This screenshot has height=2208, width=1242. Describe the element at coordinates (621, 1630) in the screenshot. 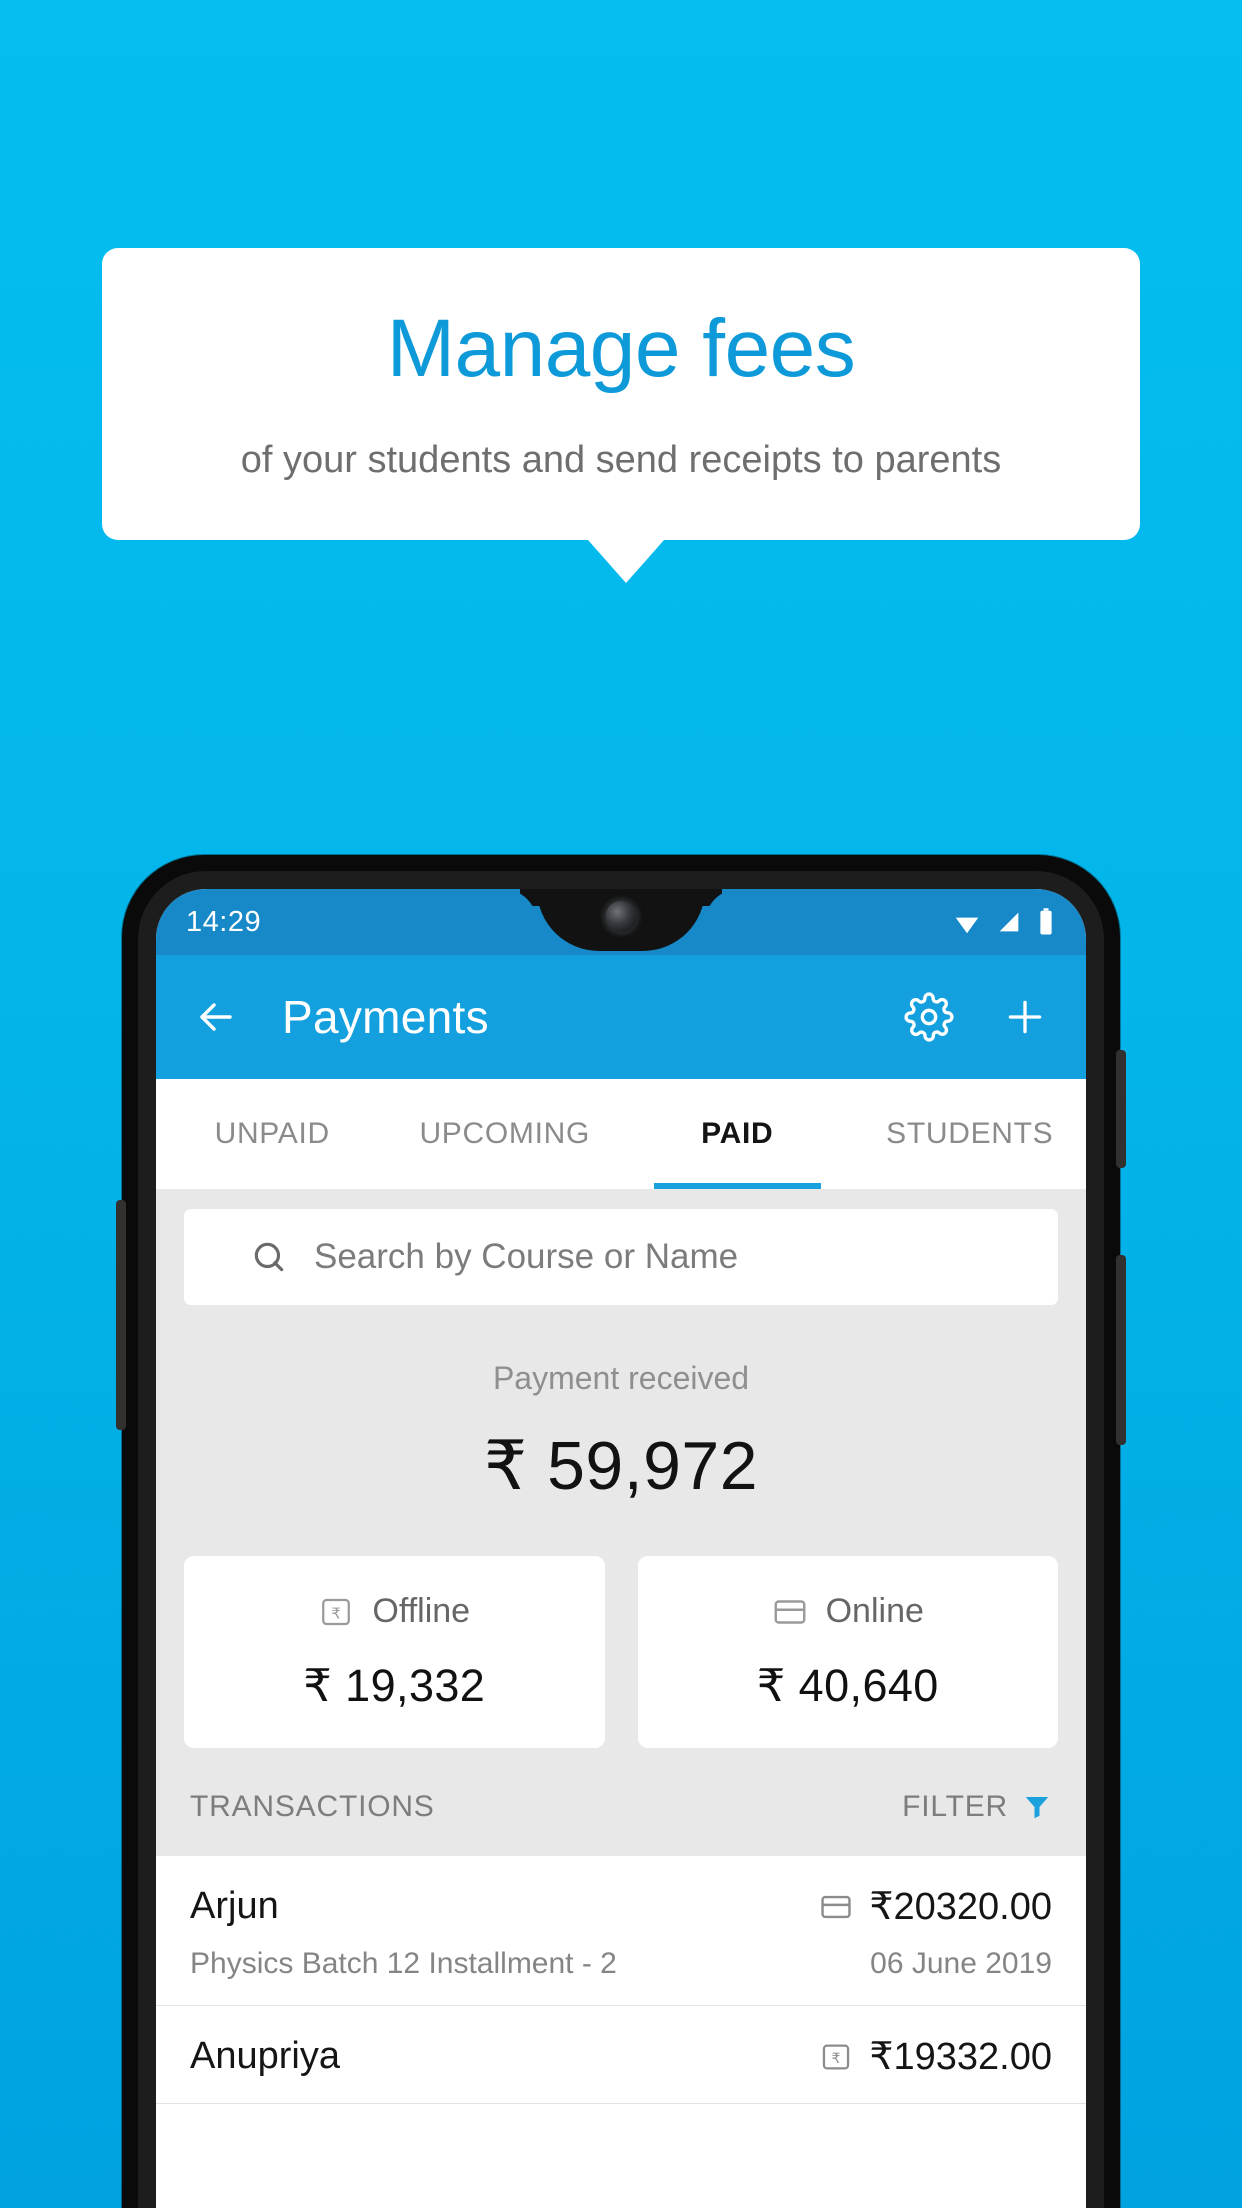

I see `payment-breakdown: ₹ Offline ₹ 19,332 Online ₹ 40,640` at that location.